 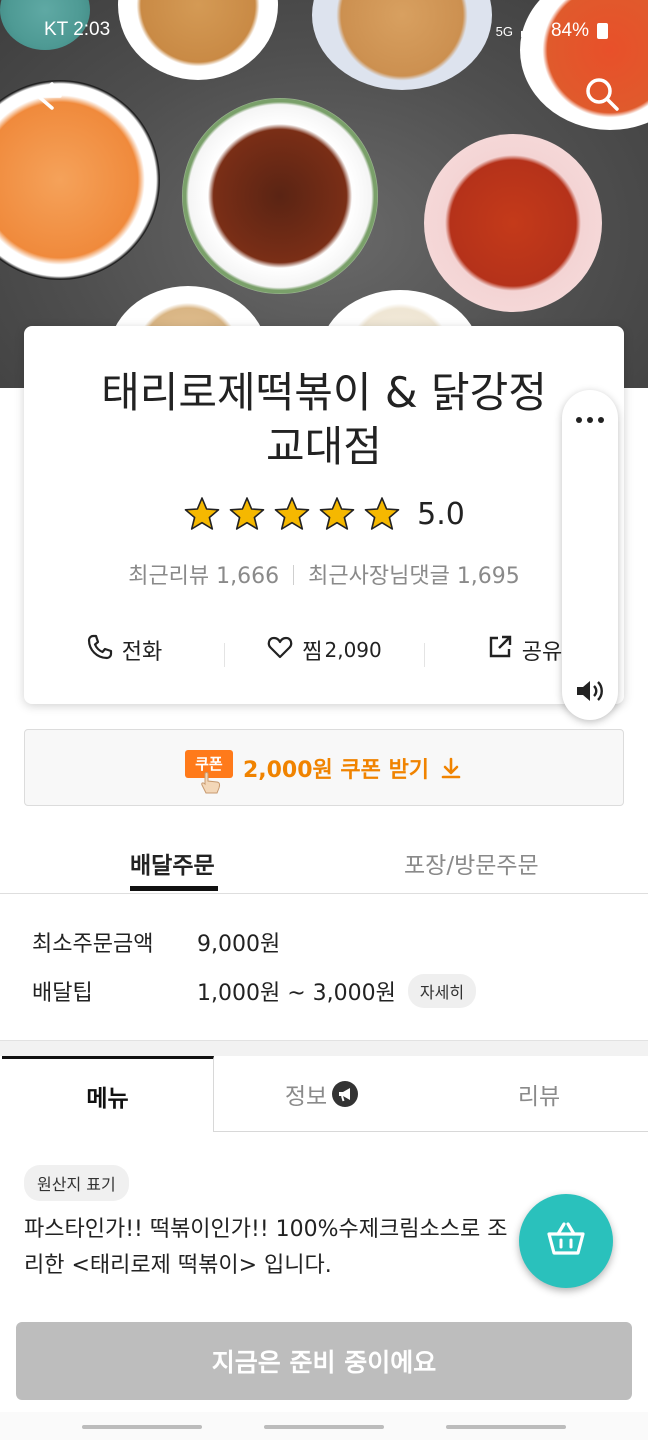 I want to click on system-nav-bar, so click(x=324, y=1426).